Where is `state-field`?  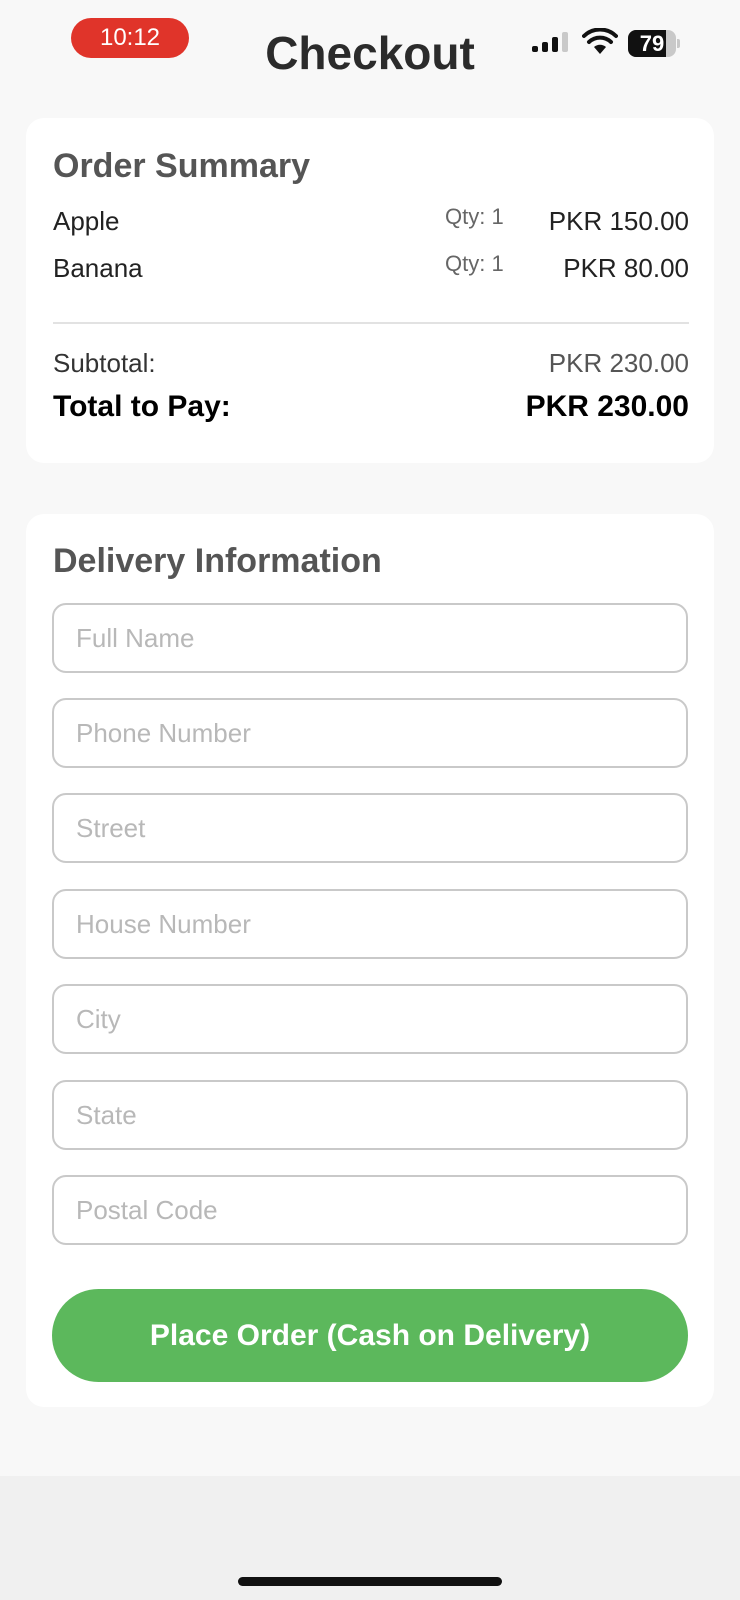 state-field is located at coordinates (370, 1115).